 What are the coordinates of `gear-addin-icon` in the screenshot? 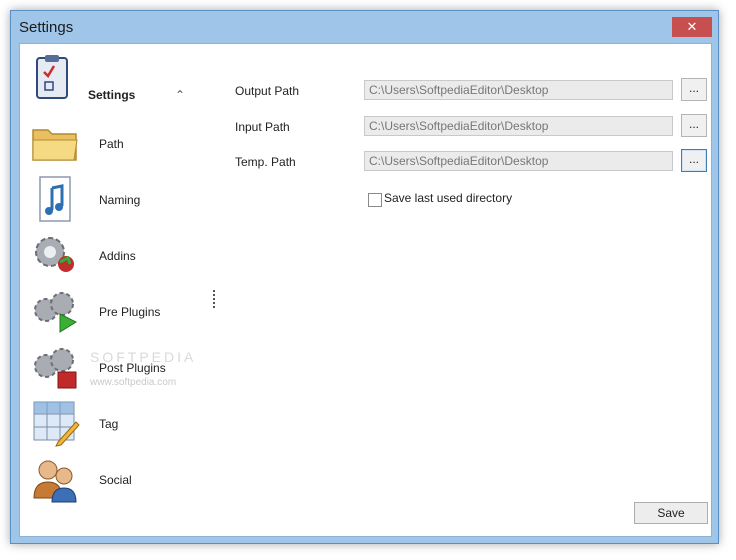 It's located at (54, 254).